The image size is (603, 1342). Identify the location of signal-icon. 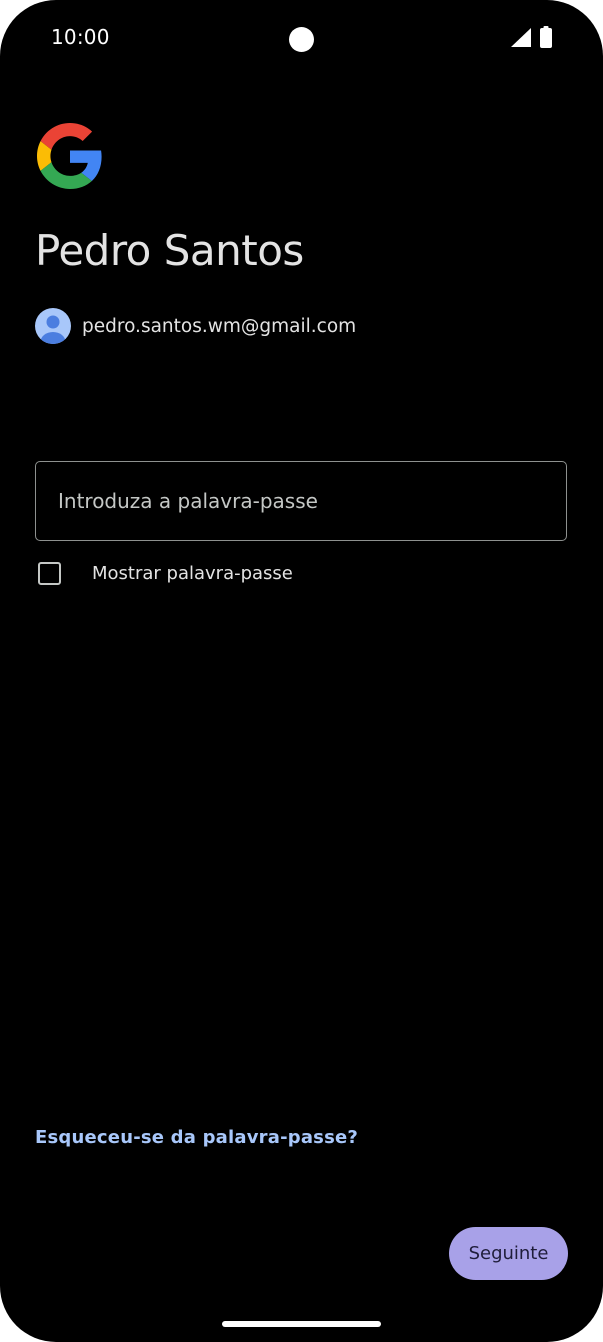
(521, 37).